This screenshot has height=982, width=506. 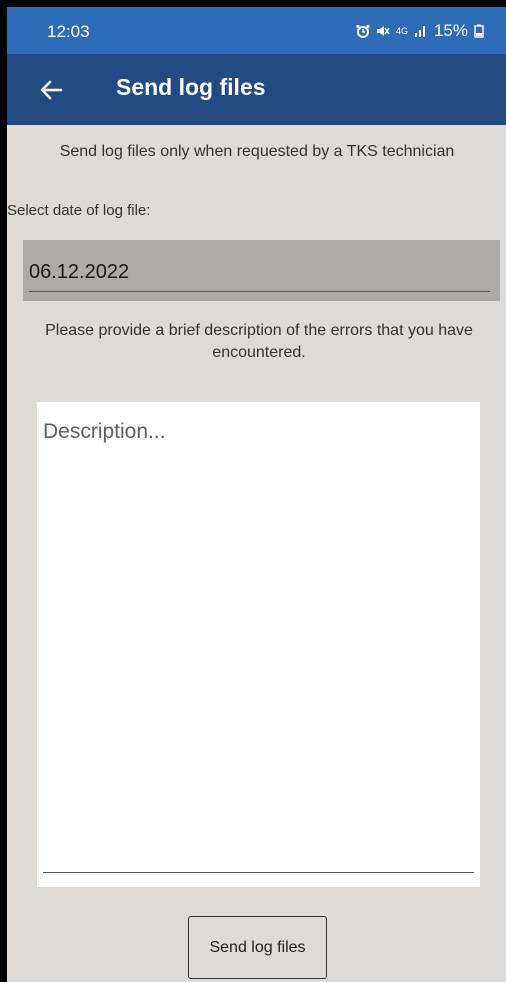 I want to click on date-value: 06.12.2022, so click(x=79, y=272).